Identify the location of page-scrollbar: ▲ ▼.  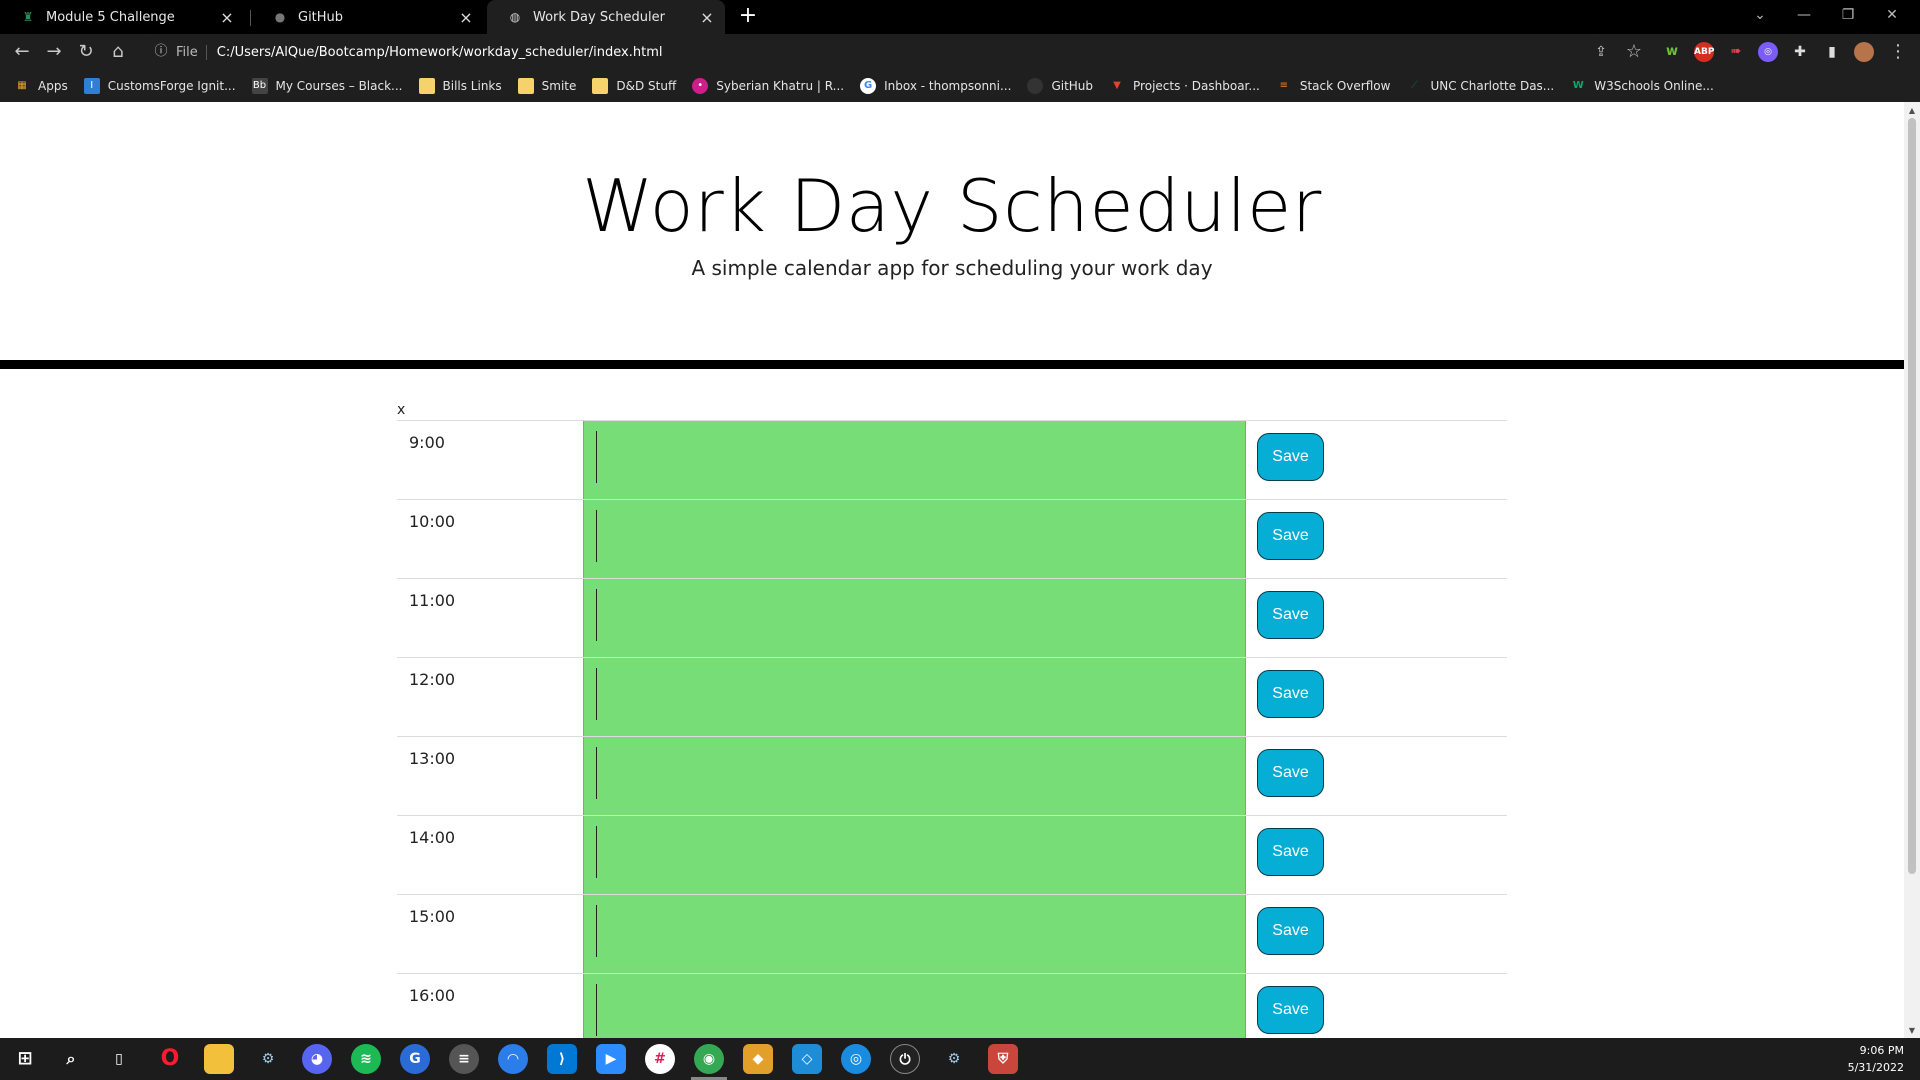
(1912, 570).